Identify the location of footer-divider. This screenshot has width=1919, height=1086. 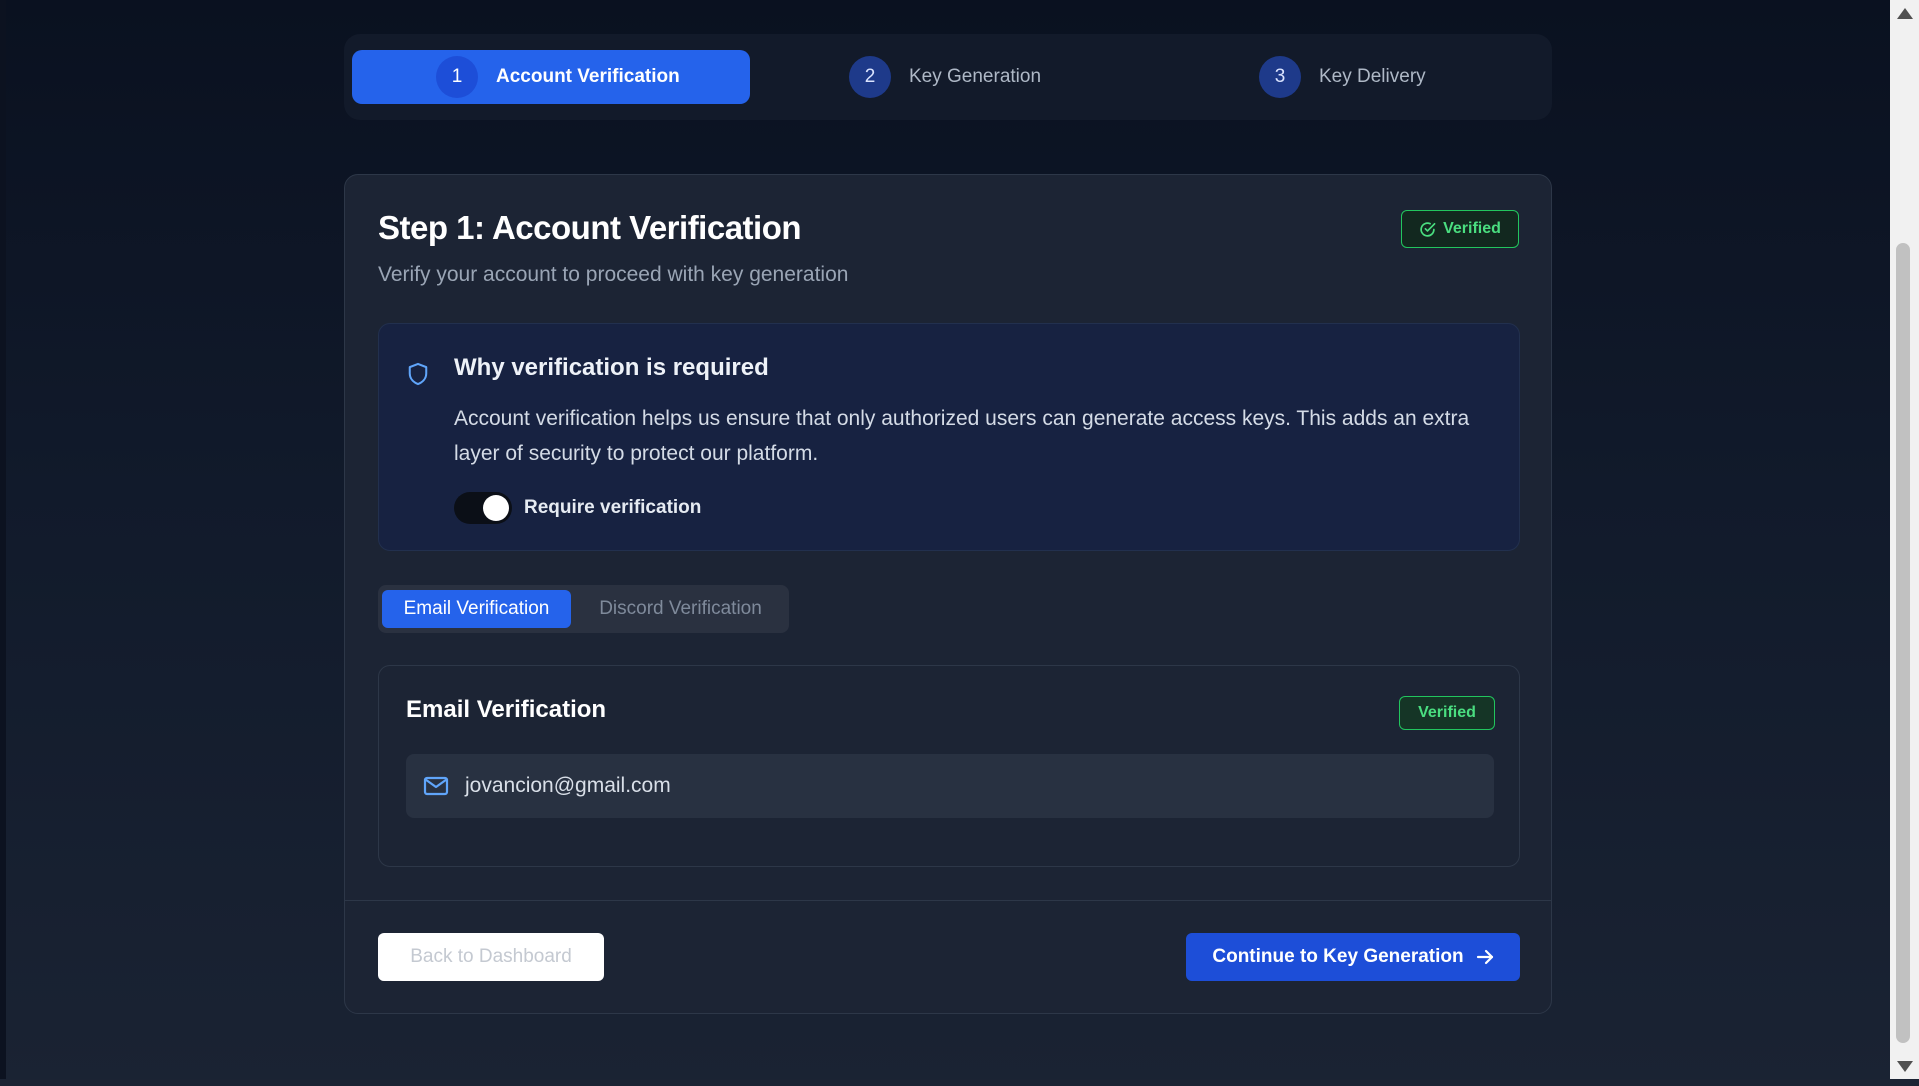
(948, 900).